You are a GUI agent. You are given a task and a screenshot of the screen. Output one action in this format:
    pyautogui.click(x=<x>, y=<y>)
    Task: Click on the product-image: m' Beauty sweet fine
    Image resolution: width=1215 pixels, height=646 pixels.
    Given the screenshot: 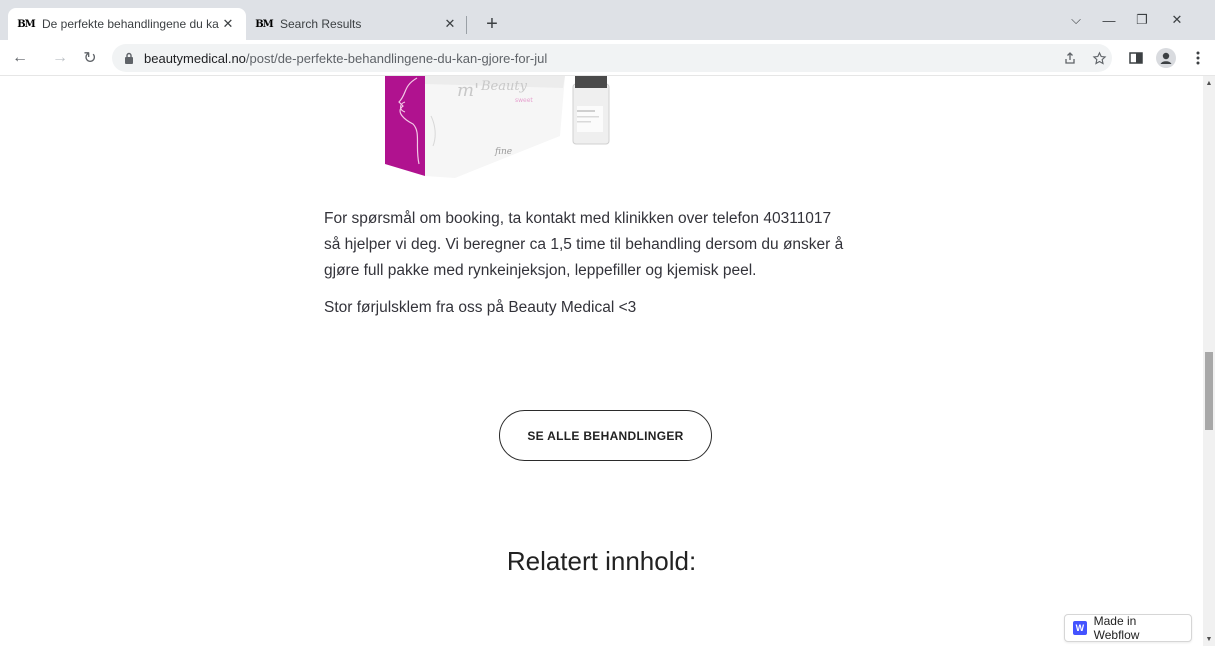 What is the action you would take?
    pyautogui.click(x=497, y=127)
    